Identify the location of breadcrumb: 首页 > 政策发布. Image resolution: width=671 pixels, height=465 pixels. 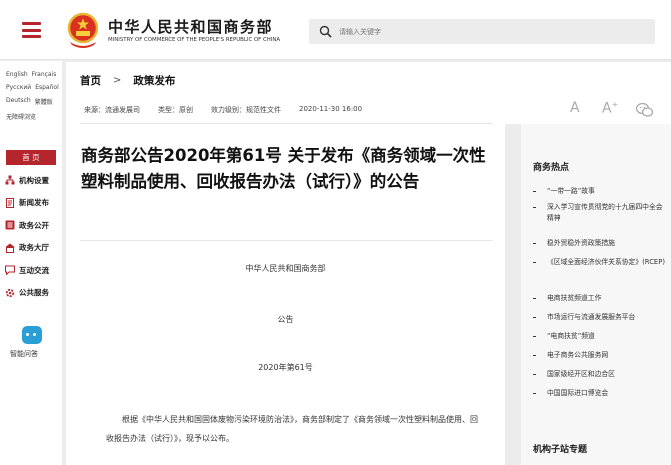
(127, 80).